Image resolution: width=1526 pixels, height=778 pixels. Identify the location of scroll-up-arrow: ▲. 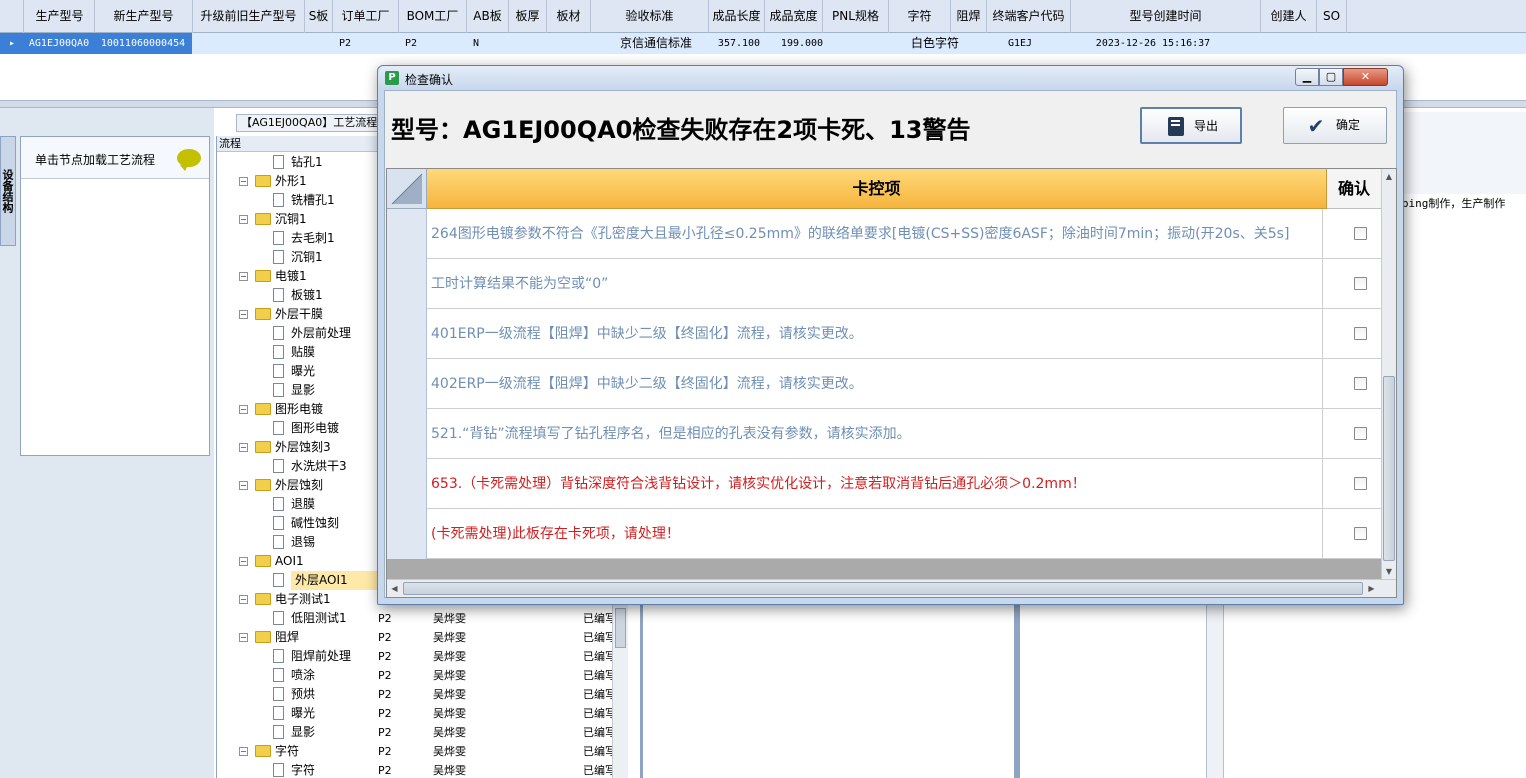
(1389, 176).